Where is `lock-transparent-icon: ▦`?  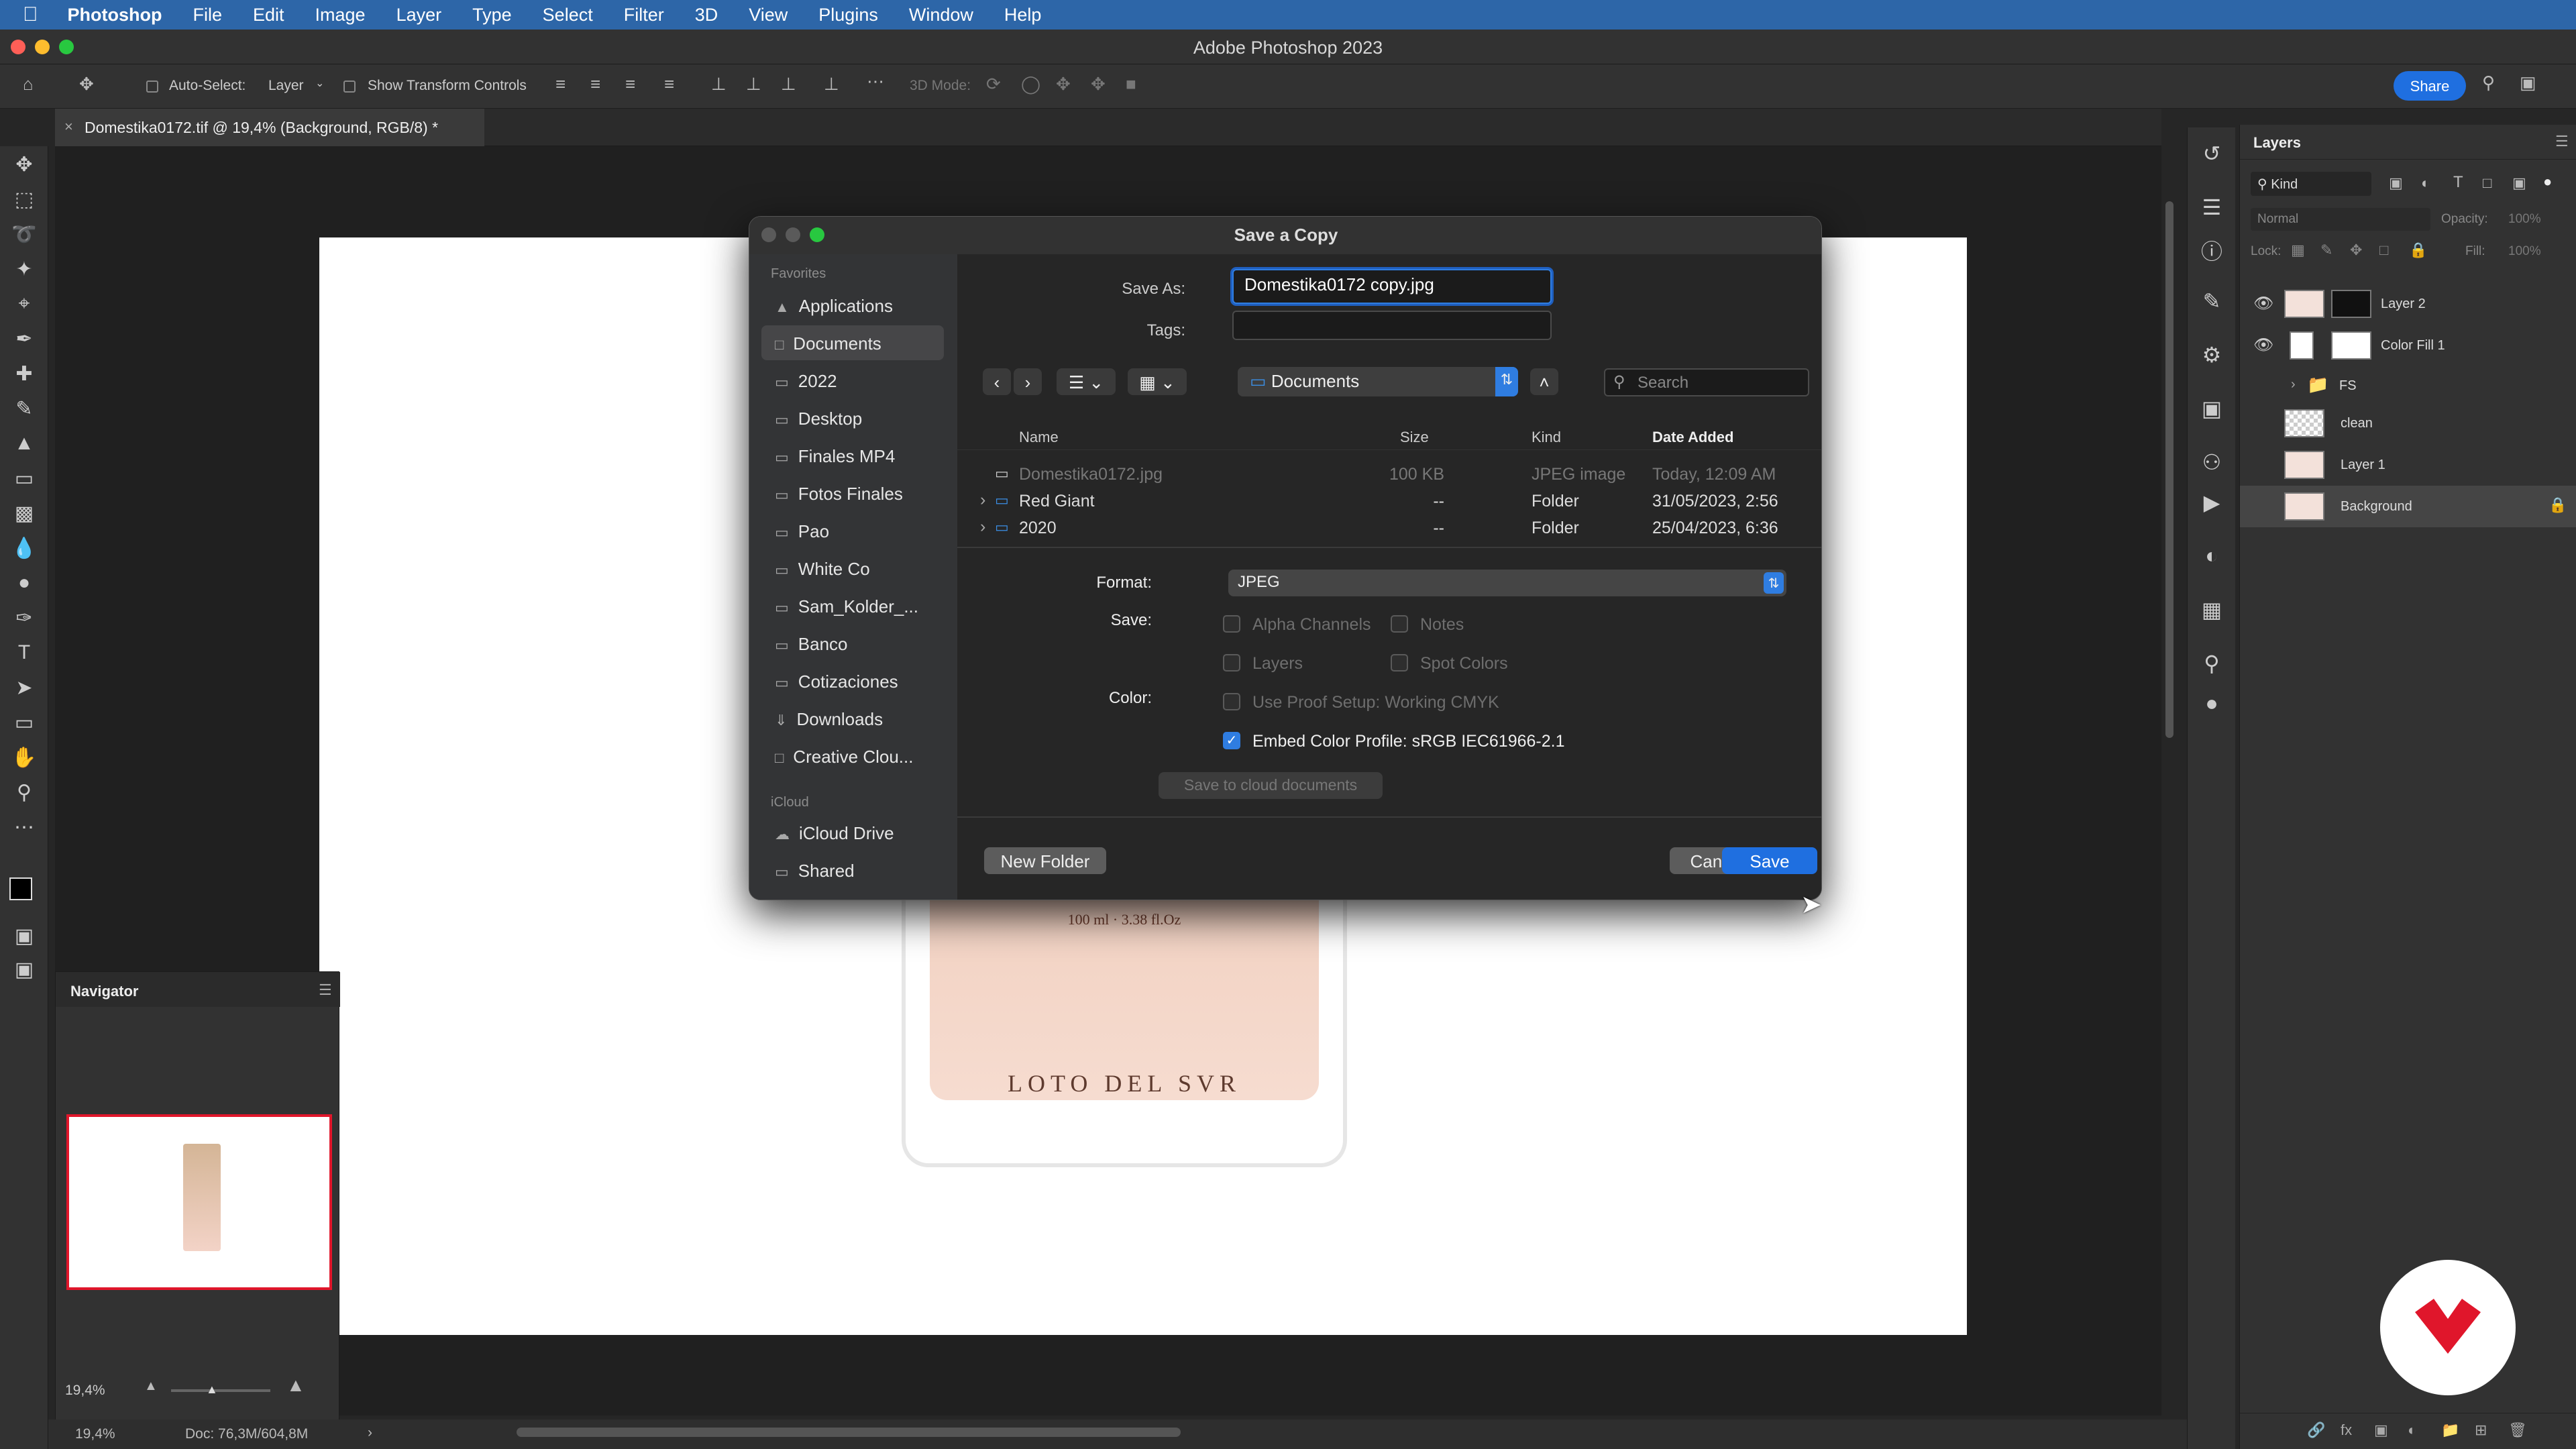
lock-transparent-icon: ▦ is located at coordinates (2298, 250).